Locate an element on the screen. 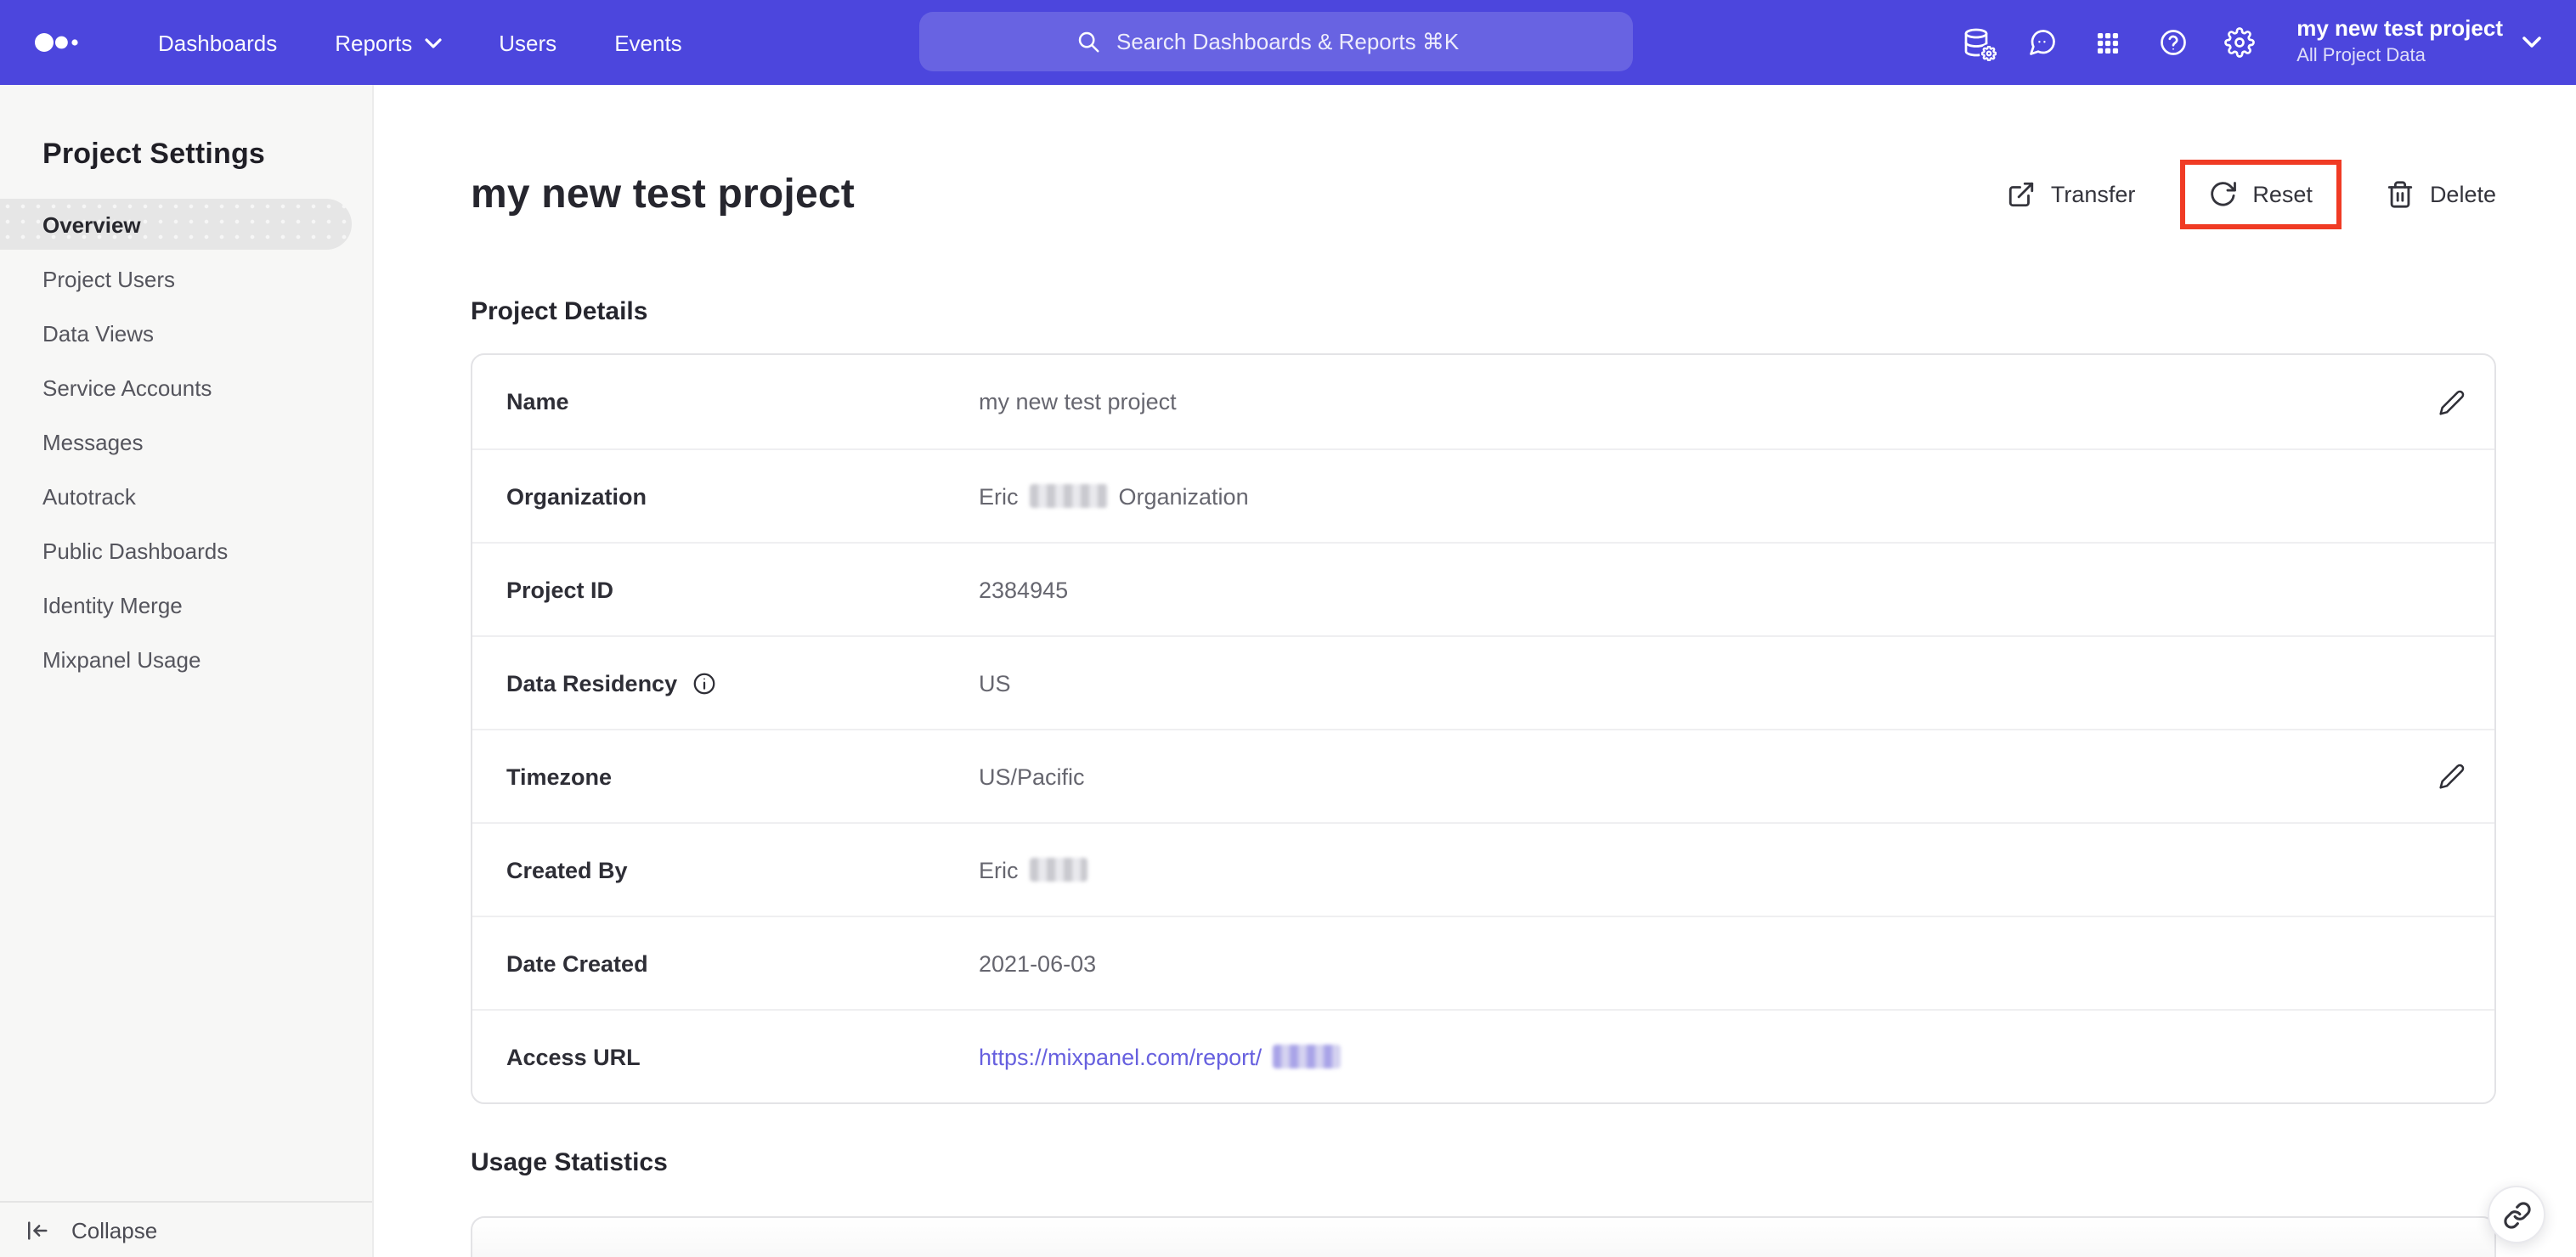 The image size is (2576, 1257). nav-link-label: Events is located at coordinates (648, 42).